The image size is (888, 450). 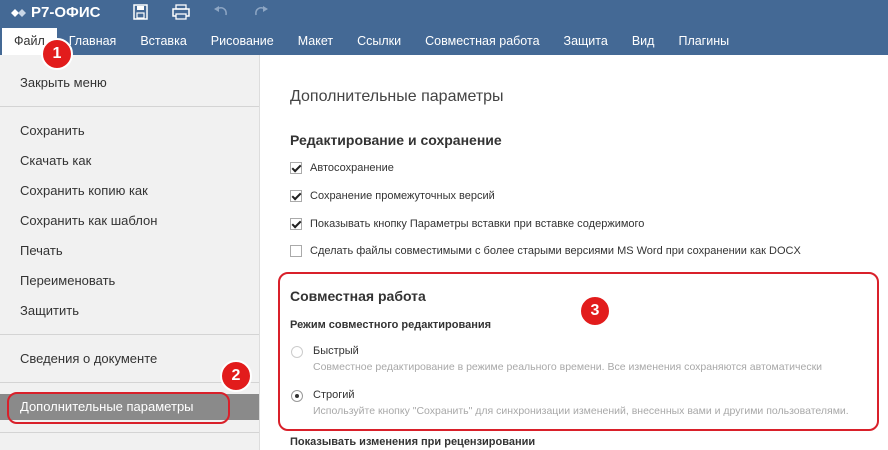 What do you see at coordinates (141, 12) in the screenshot?
I see `save-icon` at bounding box center [141, 12].